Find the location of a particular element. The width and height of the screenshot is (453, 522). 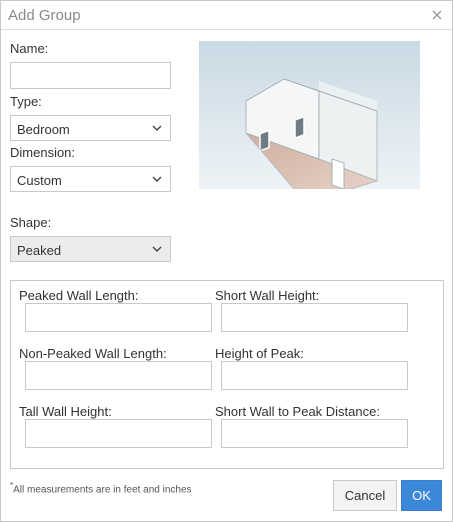

ok-button: OK is located at coordinates (421, 495).